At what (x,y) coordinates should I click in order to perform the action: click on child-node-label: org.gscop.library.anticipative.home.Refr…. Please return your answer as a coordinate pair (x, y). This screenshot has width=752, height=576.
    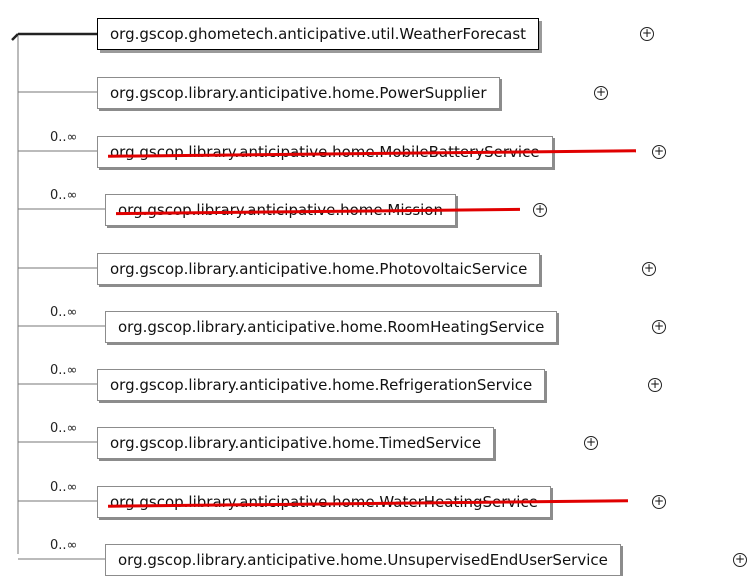
    Looking at the image, I should click on (321, 385).